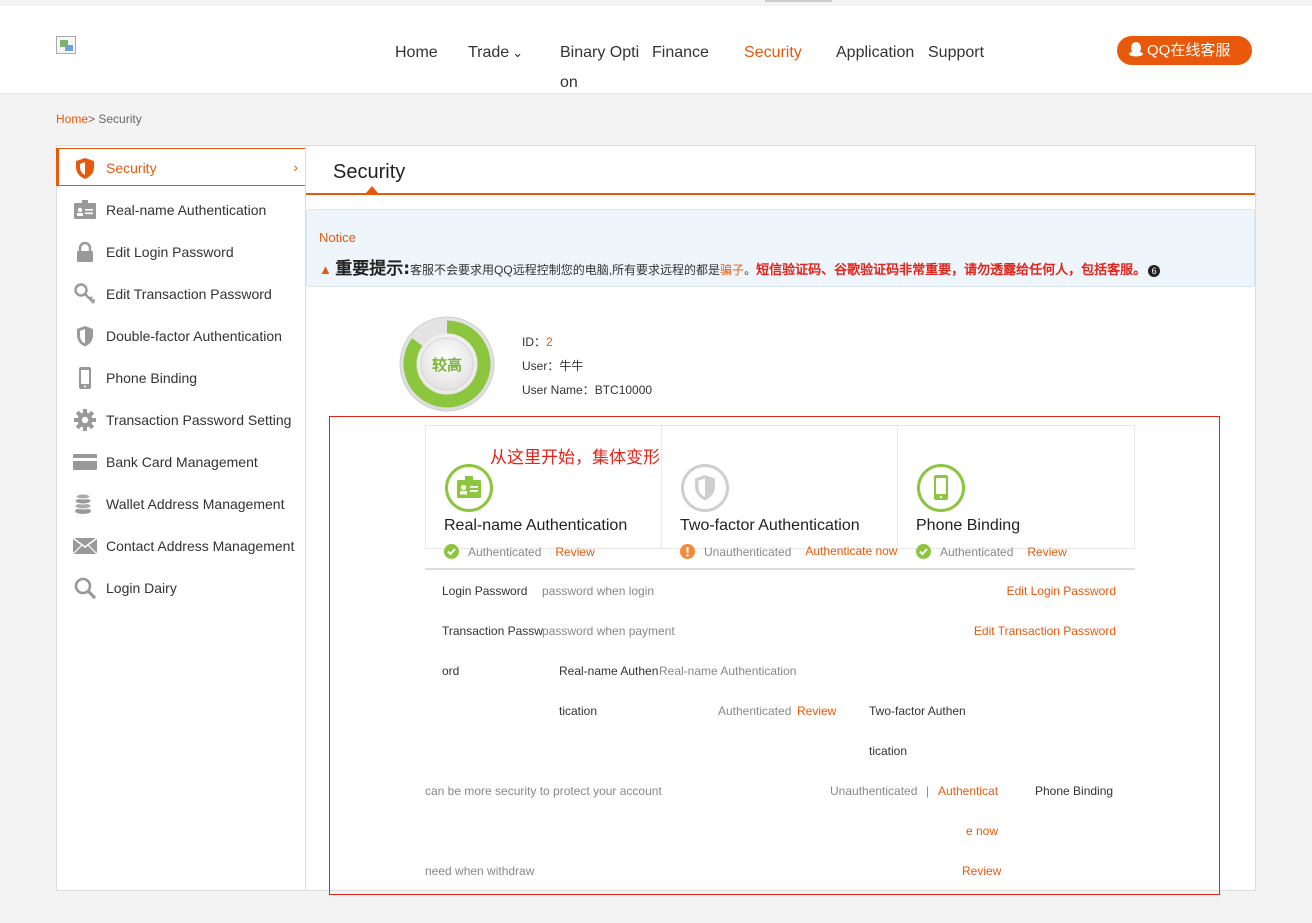  What do you see at coordinates (571, 366) in the screenshot?
I see `user-value: 牛牛` at bounding box center [571, 366].